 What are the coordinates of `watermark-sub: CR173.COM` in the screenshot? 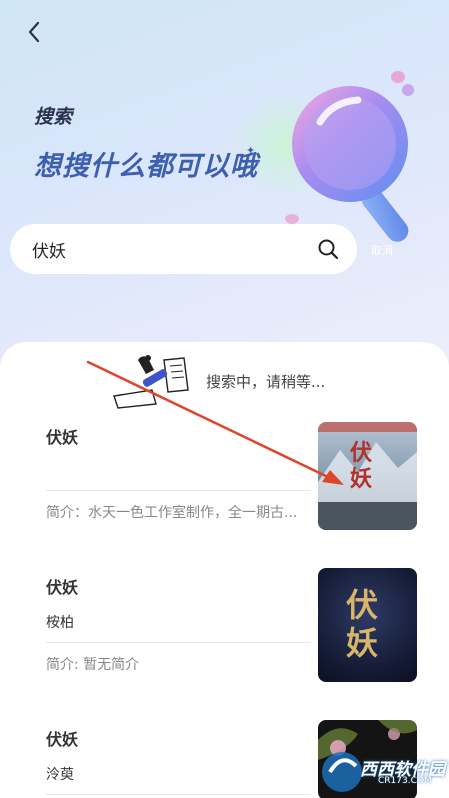 It's located at (405, 781).